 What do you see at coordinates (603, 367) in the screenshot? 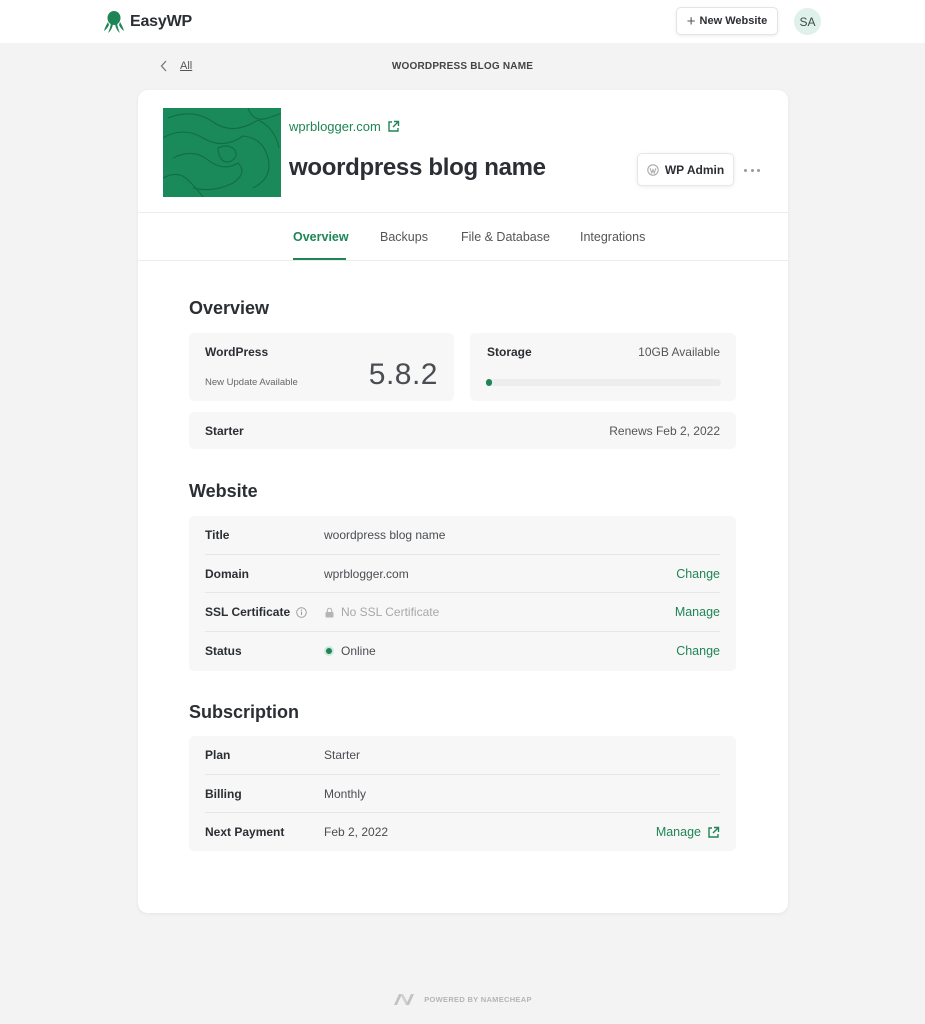
I see `storage-panel: Storage 10GB Available` at bounding box center [603, 367].